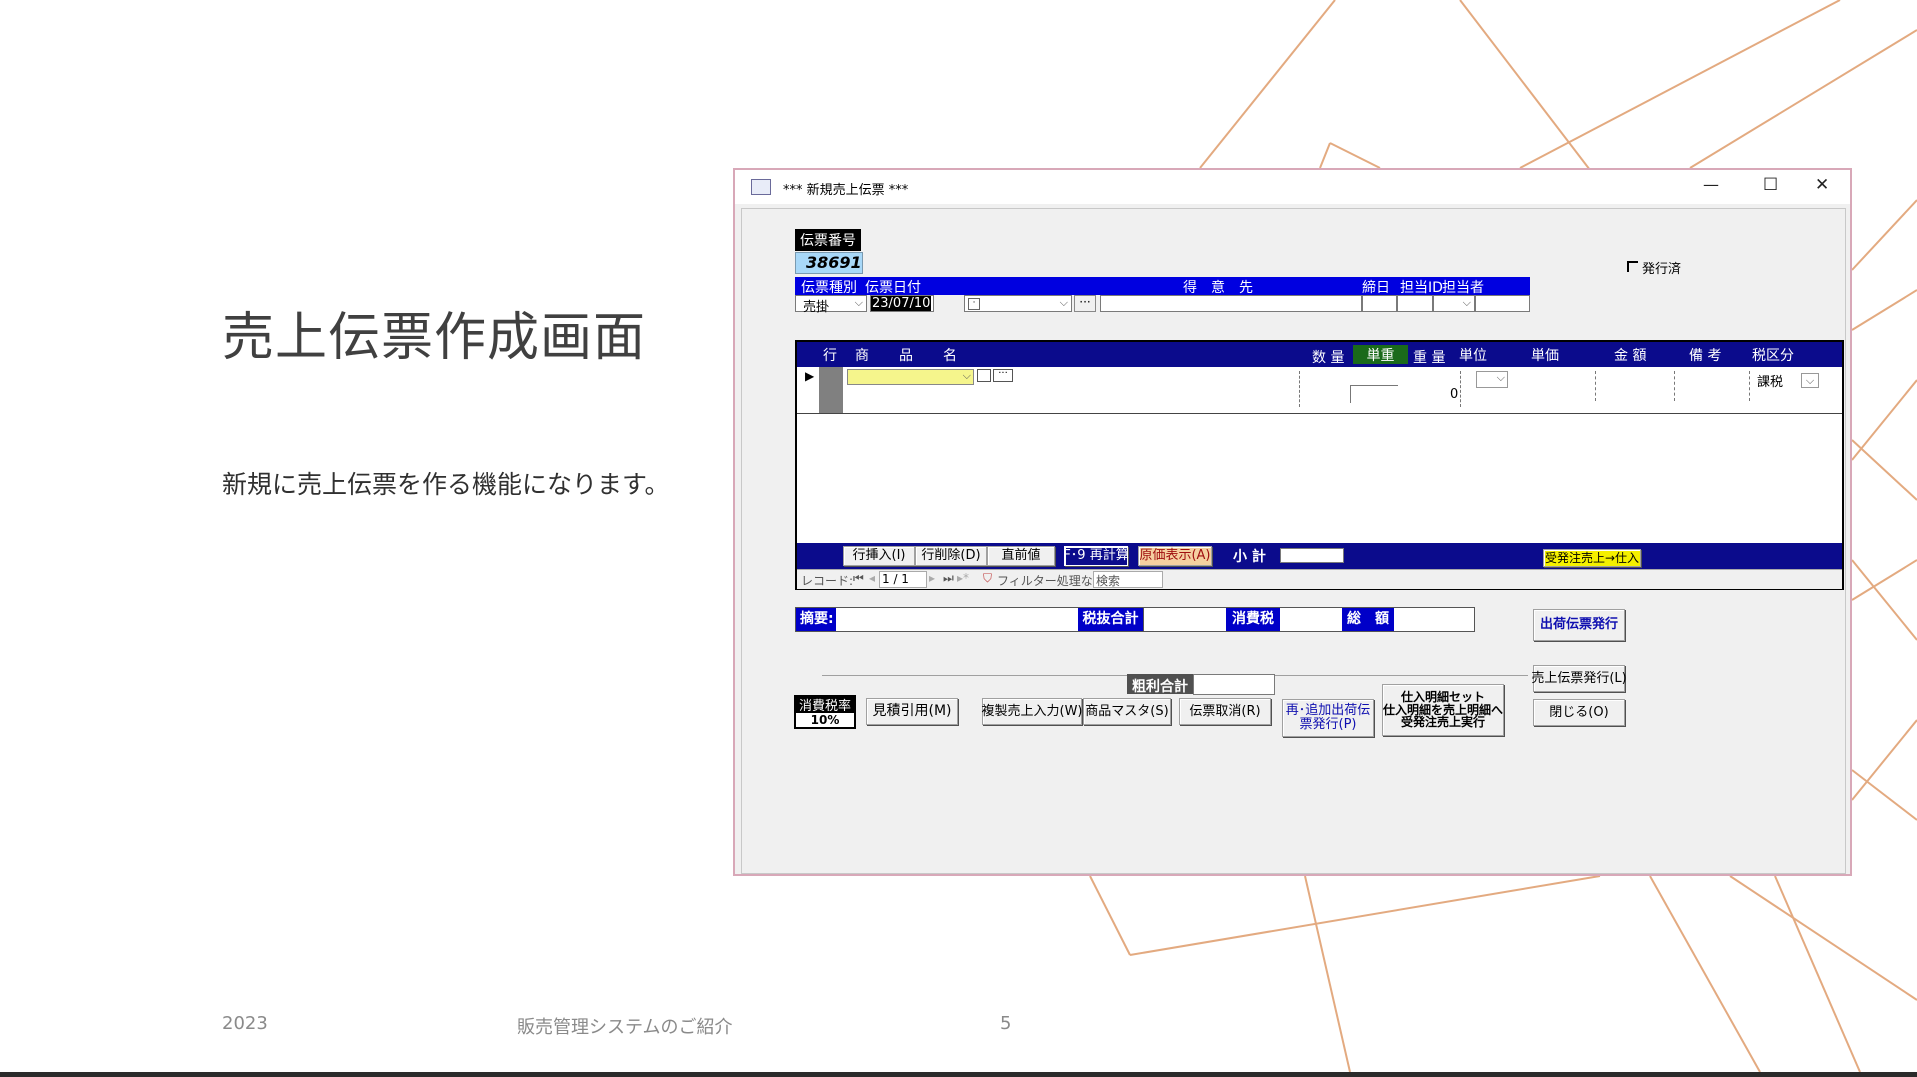 This screenshot has height=1077, width=1917. I want to click on reissue-shipping-button: 再･追加出荷伝 票発行(P), so click(1328, 718).